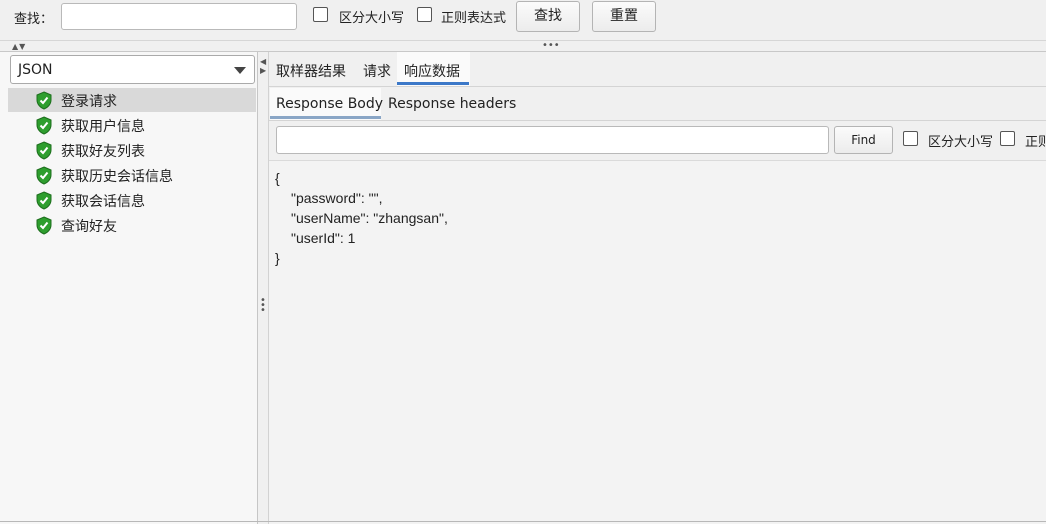 The image size is (1046, 524). What do you see at coordinates (240, 70) in the screenshot?
I see `chevron-down-icon` at bounding box center [240, 70].